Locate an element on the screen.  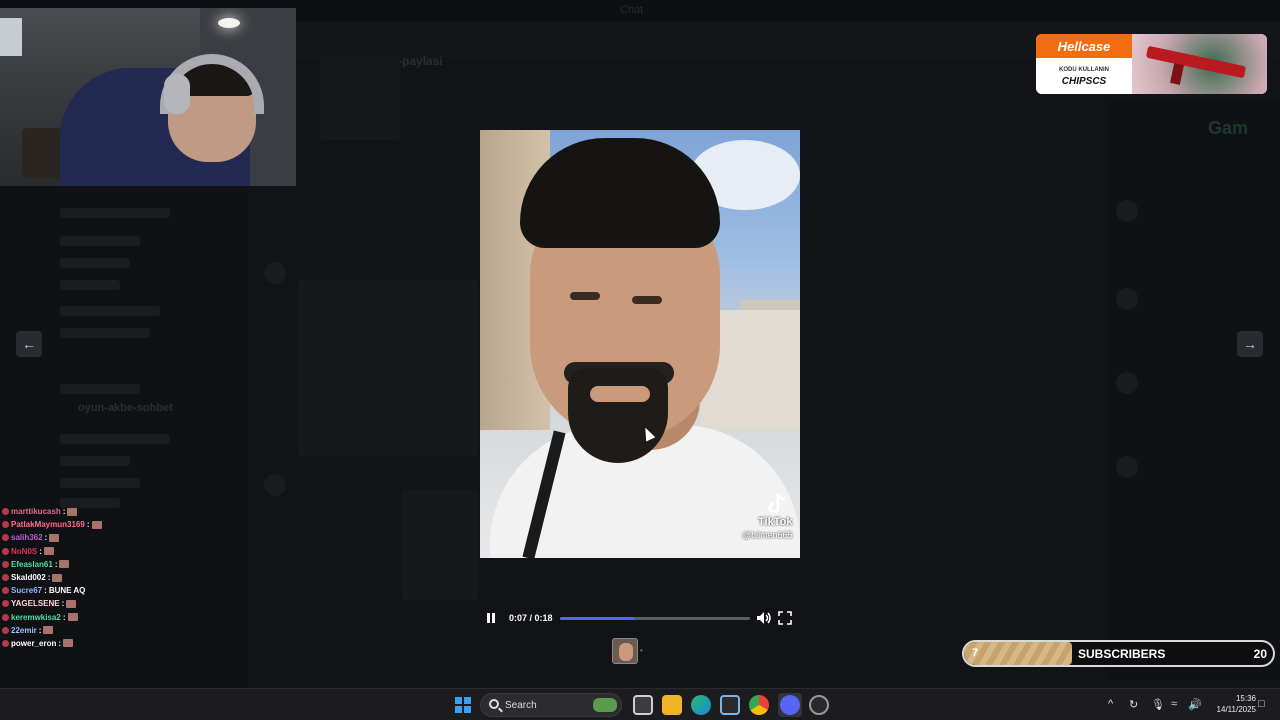
task-view-icon is located at coordinates (643, 705).